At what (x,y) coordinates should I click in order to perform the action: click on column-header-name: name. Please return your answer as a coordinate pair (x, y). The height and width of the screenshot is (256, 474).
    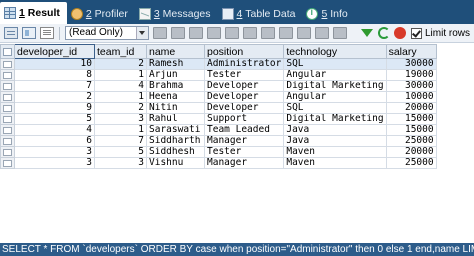
    Looking at the image, I should click on (175, 51).